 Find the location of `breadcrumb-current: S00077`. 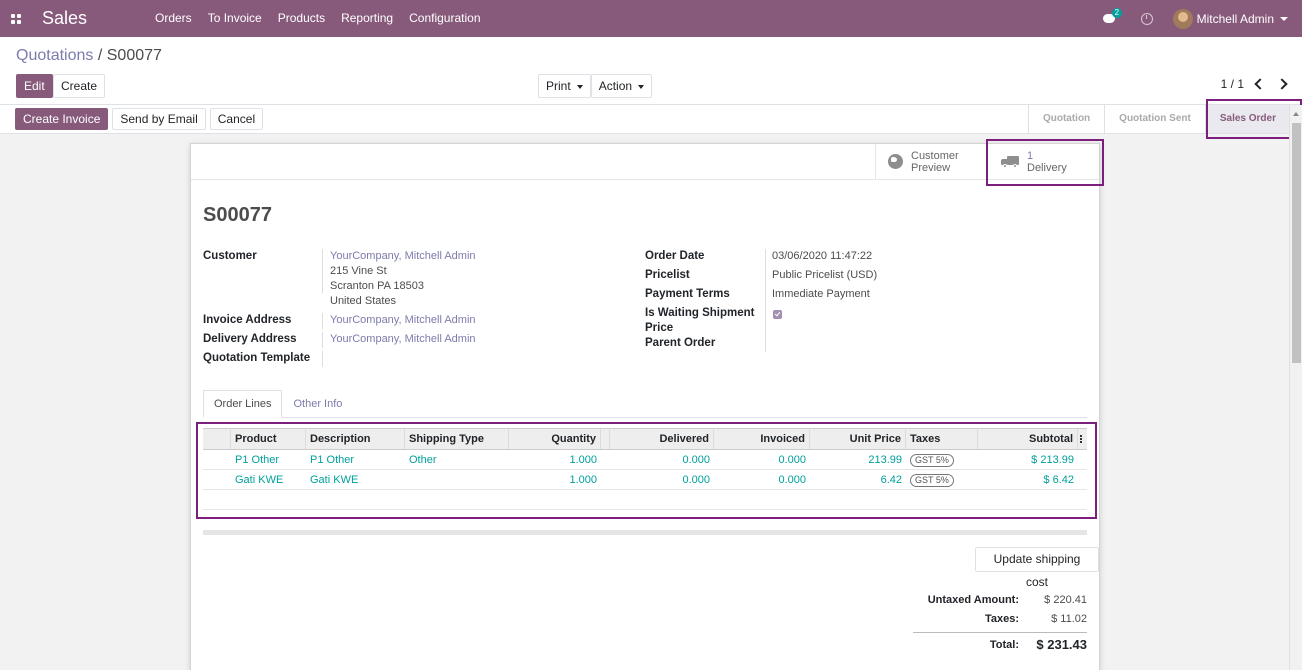

breadcrumb-current: S00077 is located at coordinates (134, 55).